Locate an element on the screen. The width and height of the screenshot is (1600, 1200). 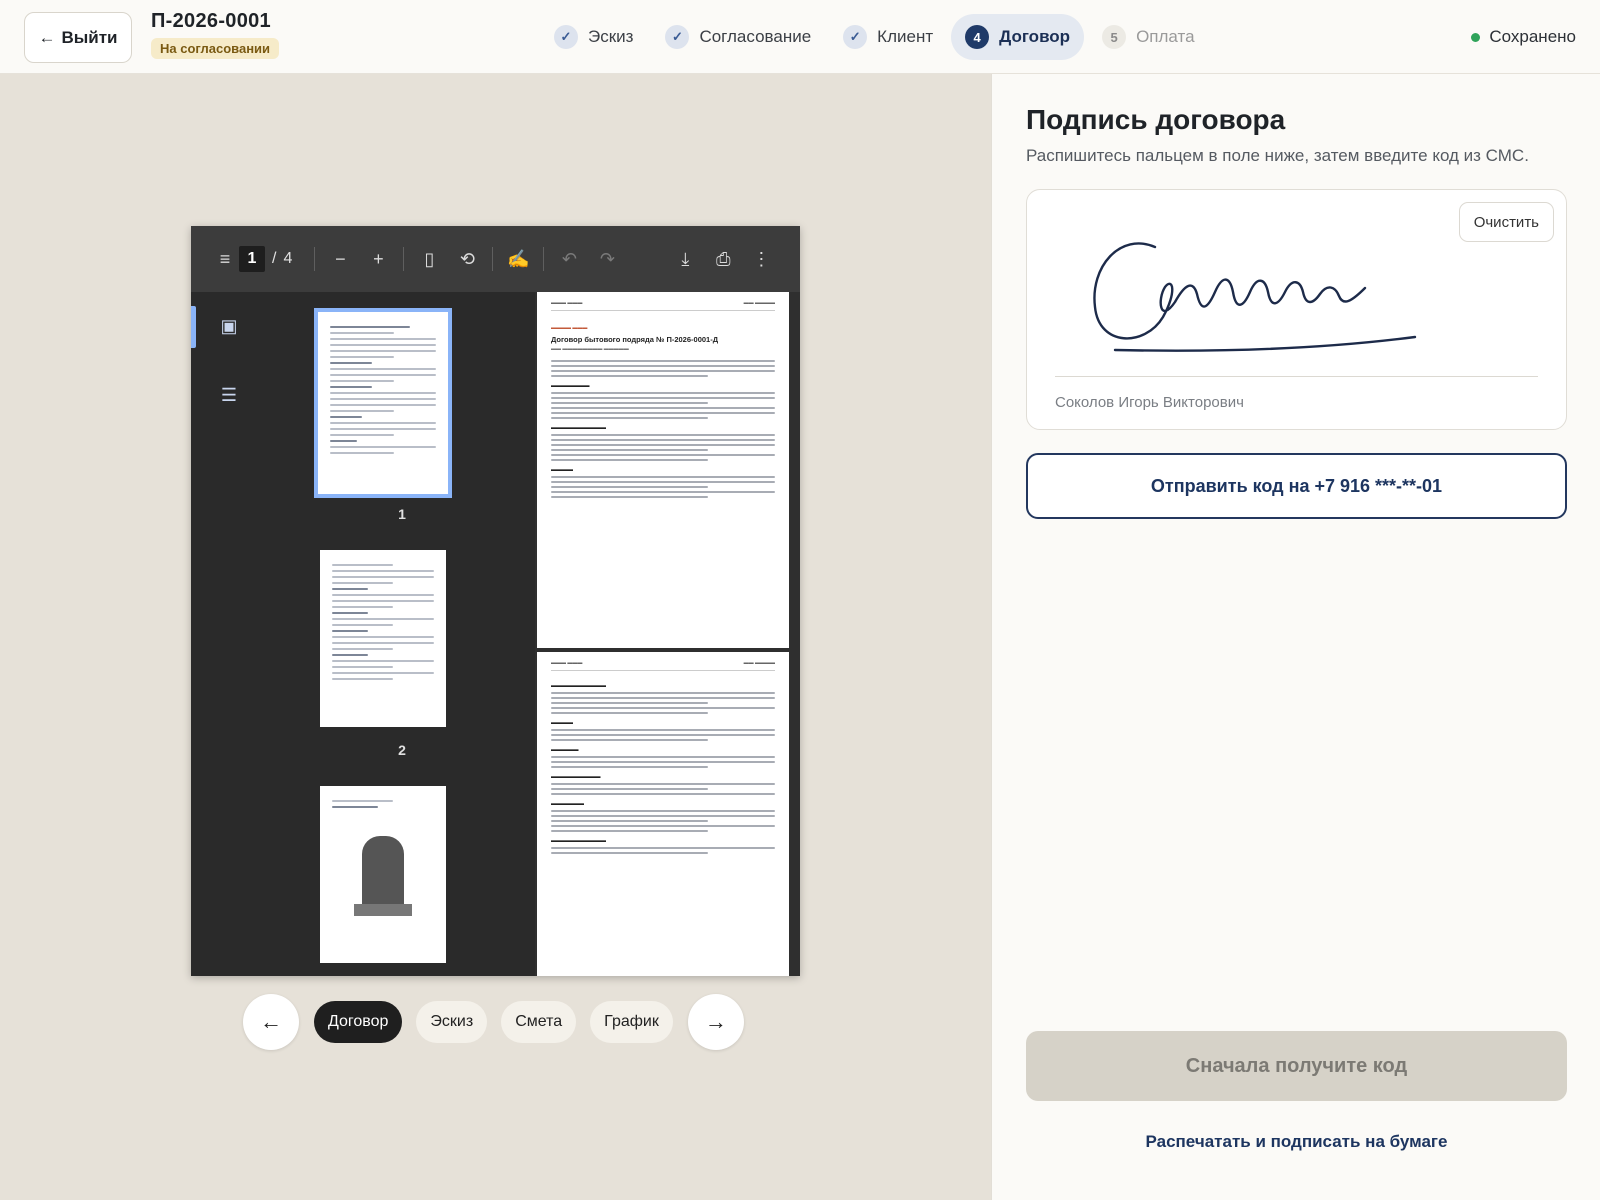
thumbnail-number: 2 is located at coordinates (402, 750).